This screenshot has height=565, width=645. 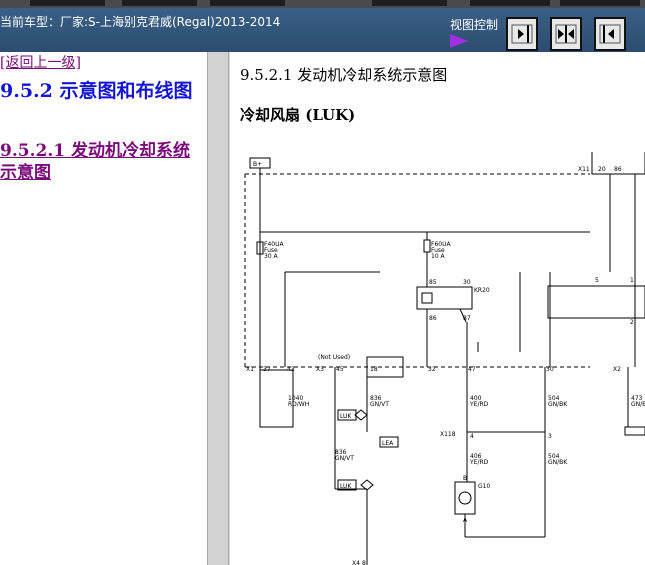 I want to click on label-pin-47: 47, so click(x=472, y=369).